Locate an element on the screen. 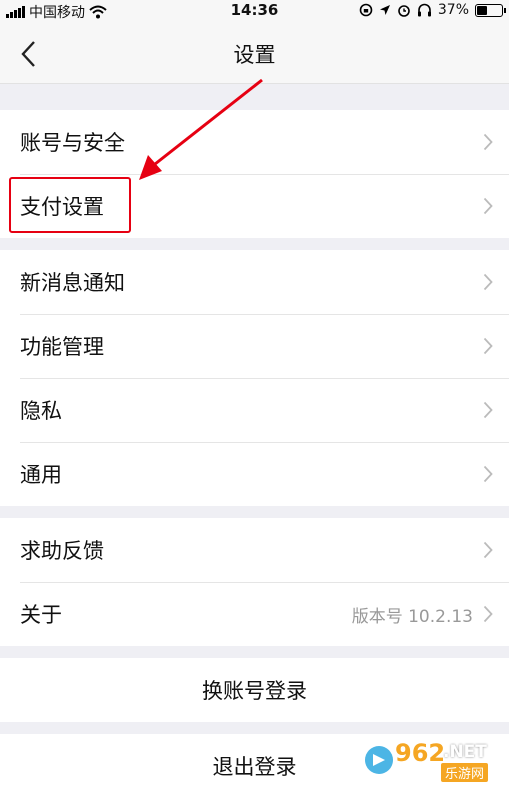 The width and height of the screenshot is (509, 787). row-account-security: 账号与安全 is located at coordinates (254, 142).